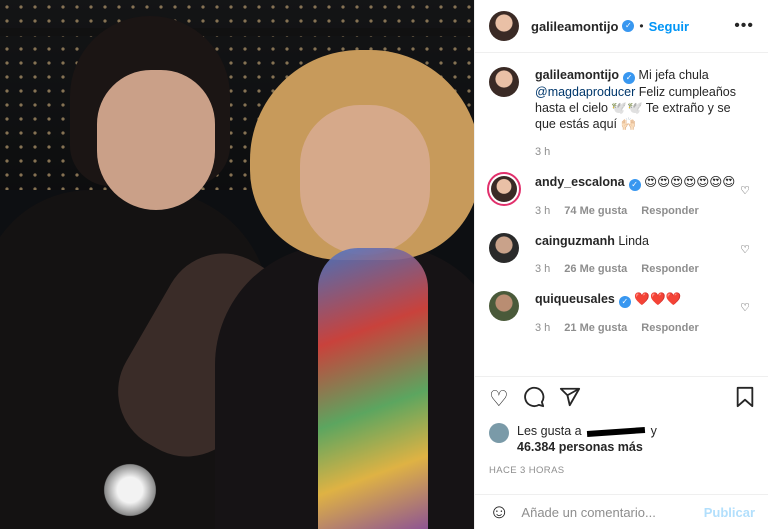  I want to click on comment-text: Linda, so click(633, 241).